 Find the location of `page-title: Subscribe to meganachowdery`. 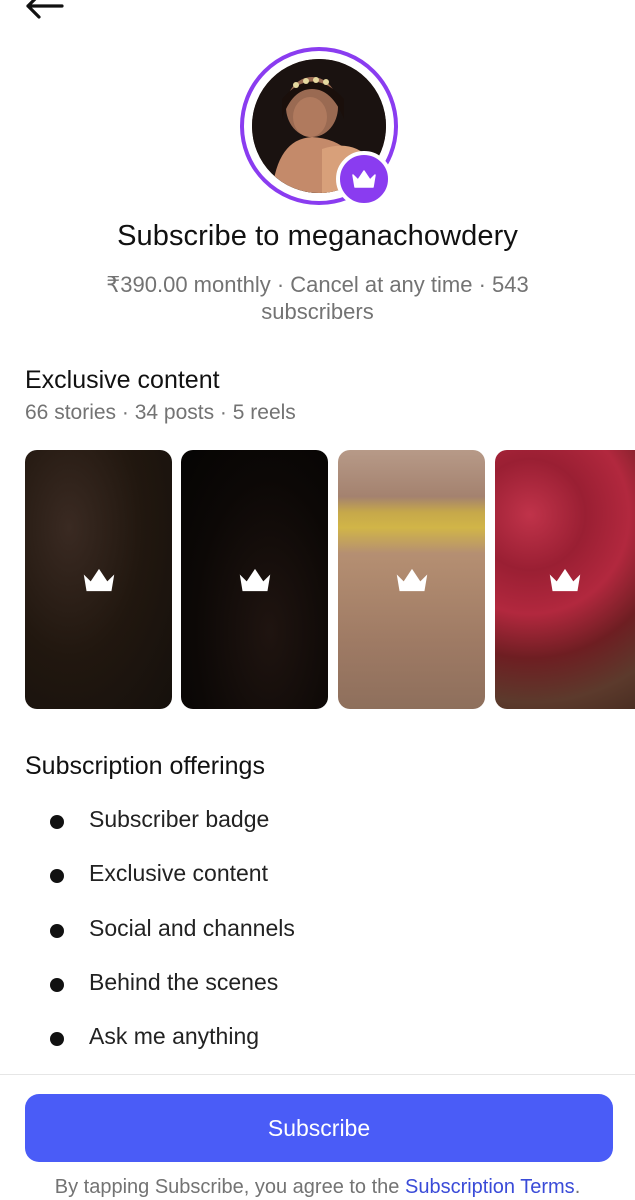

page-title: Subscribe to meganachowdery is located at coordinates (317, 236).